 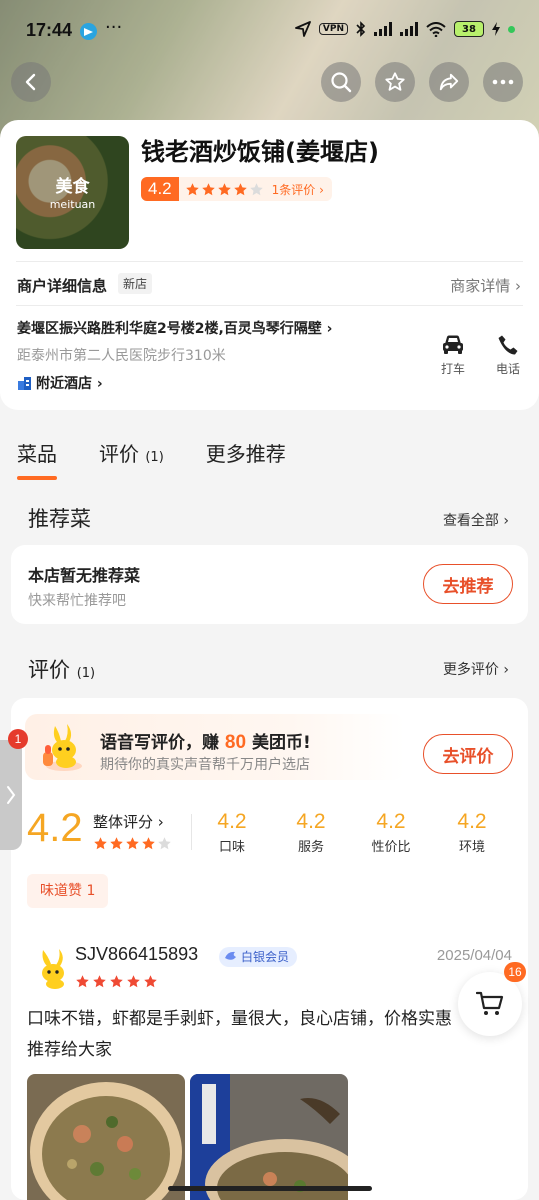 What do you see at coordinates (55, 828) in the screenshot?
I see `overall-score: 4.2` at bounding box center [55, 828].